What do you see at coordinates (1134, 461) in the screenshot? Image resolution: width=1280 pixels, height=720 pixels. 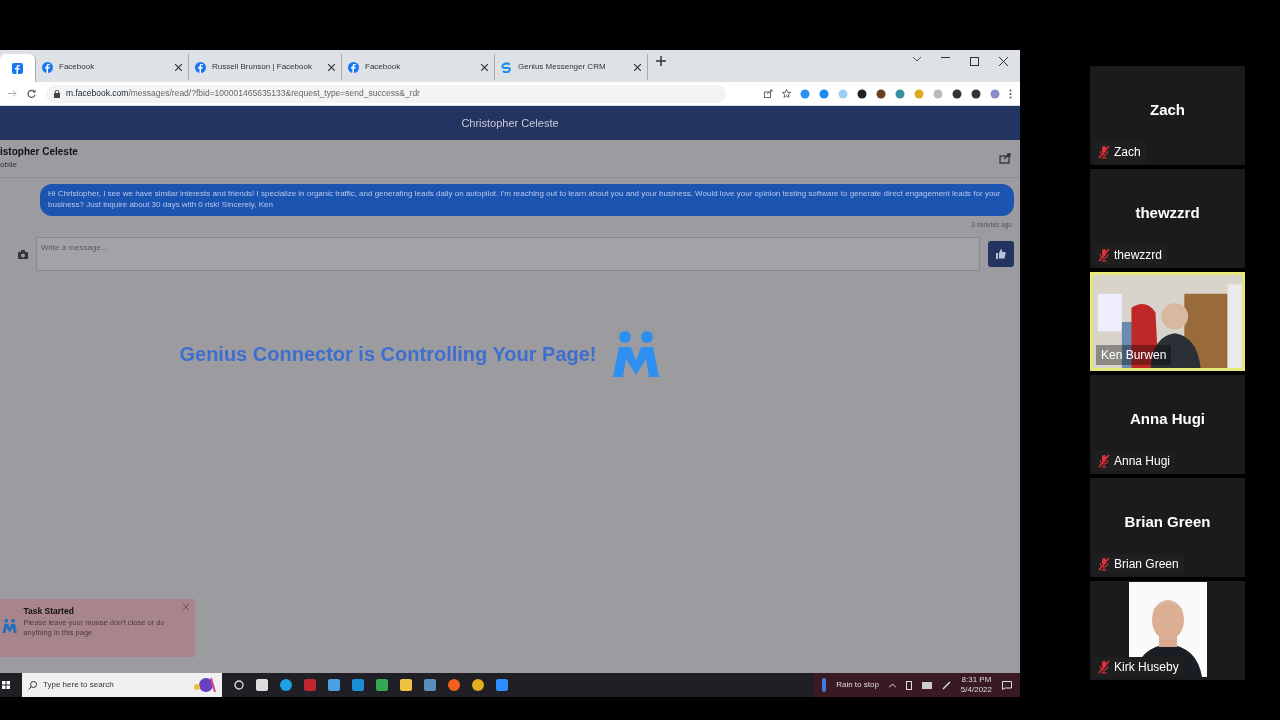 I see `participant-label: Anna Hugi` at bounding box center [1134, 461].